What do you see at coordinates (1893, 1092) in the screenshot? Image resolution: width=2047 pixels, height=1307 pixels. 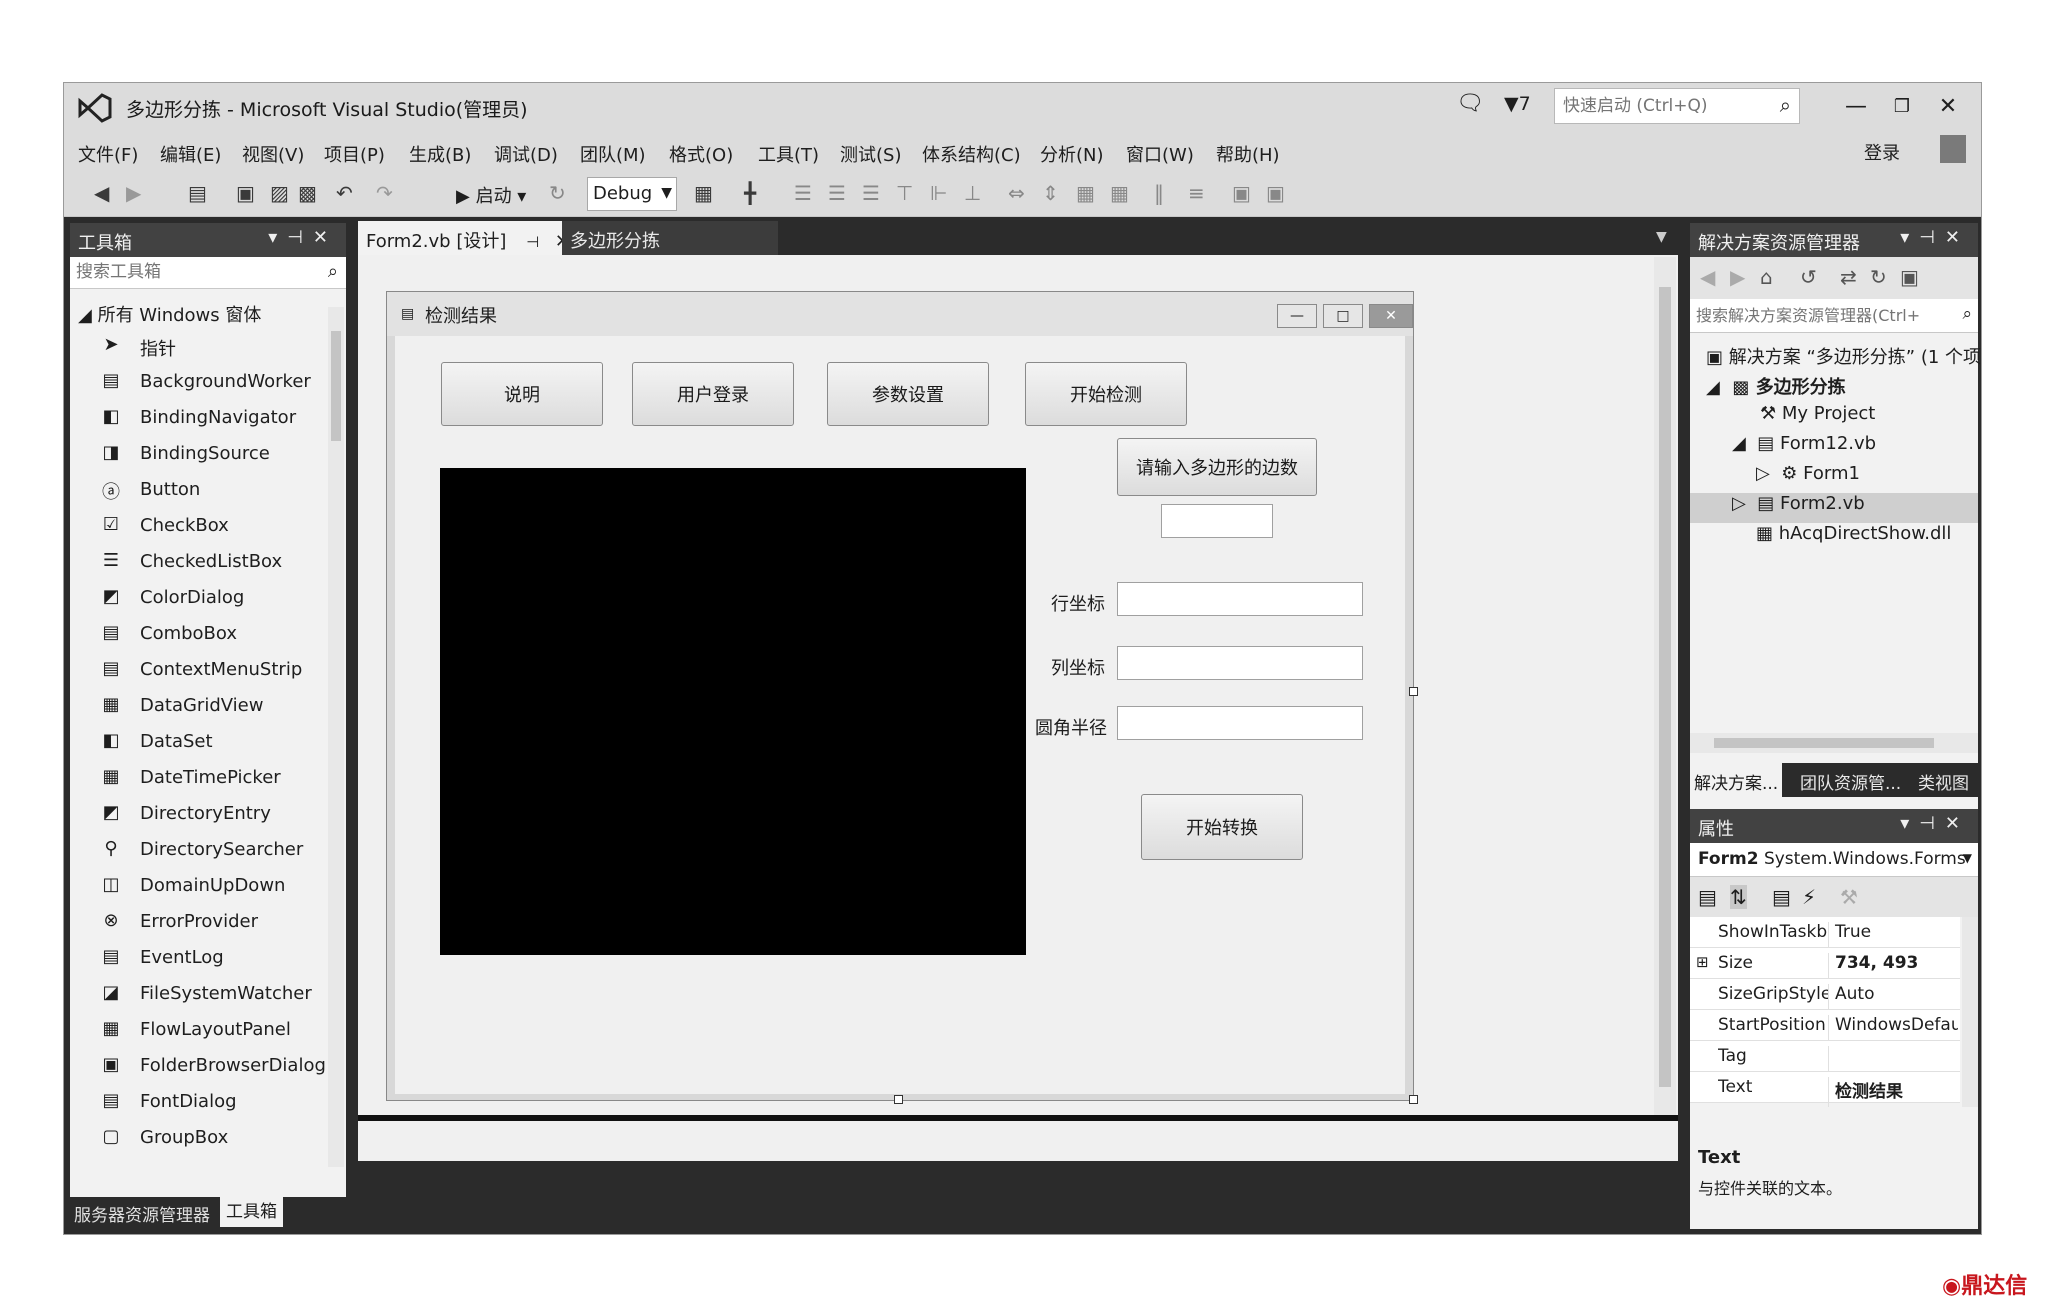 I see `property-value: 检测结果` at bounding box center [1893, 1092].